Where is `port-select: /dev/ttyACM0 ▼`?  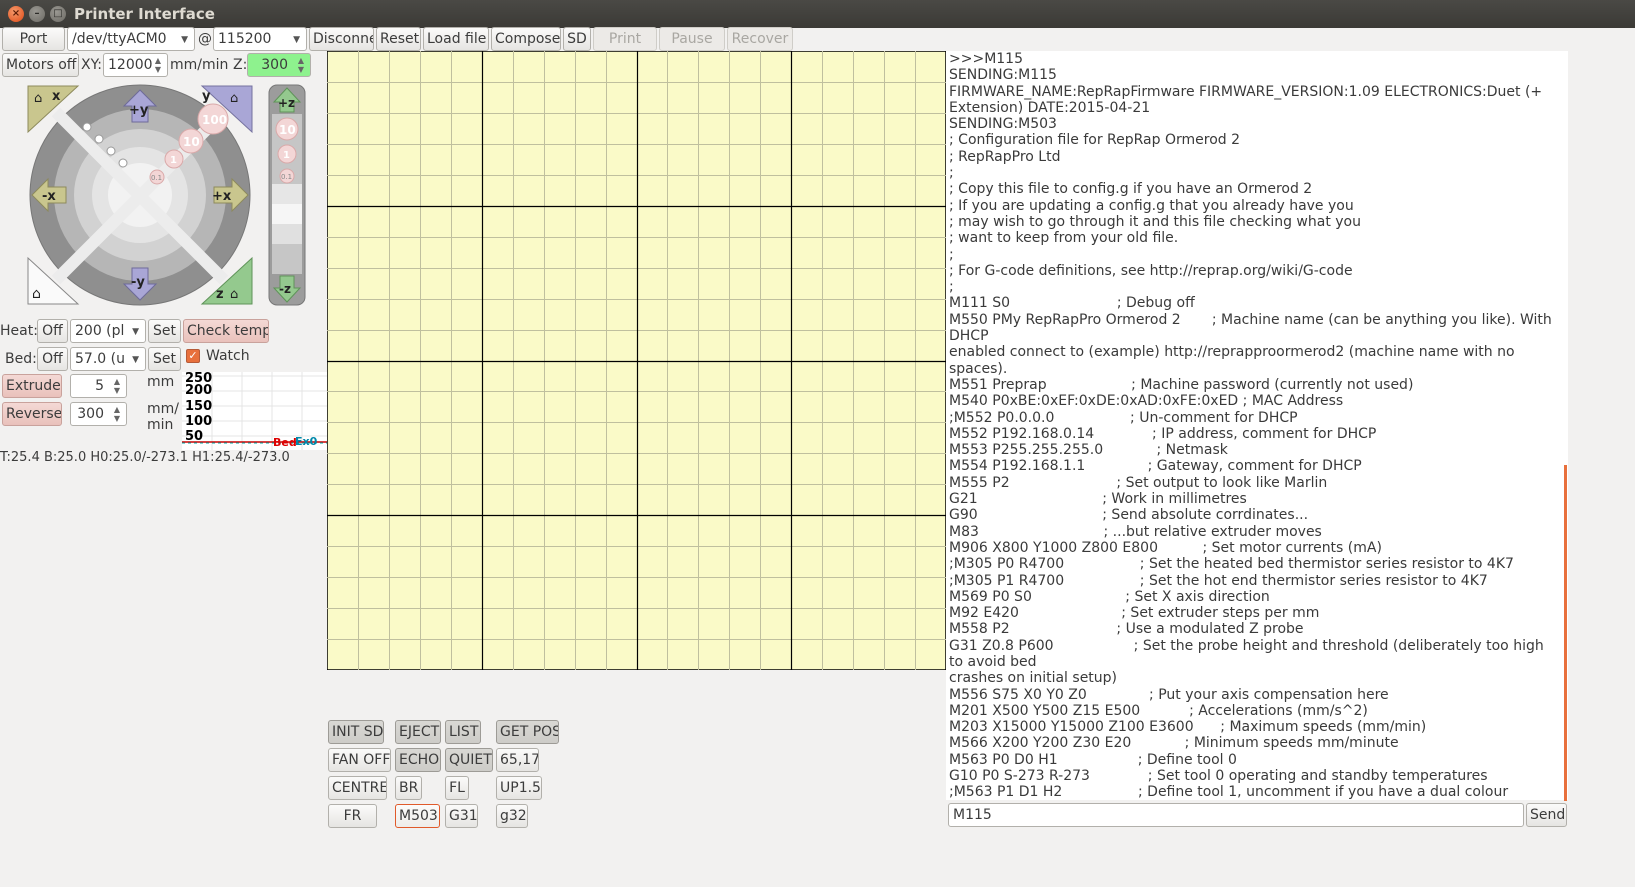 port-select: /dev/ttyACM0 ▼ is located at coordinates (131, 39).